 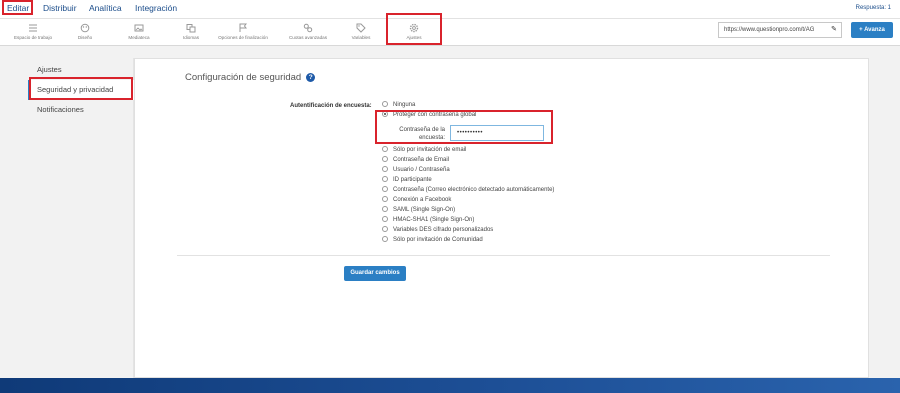 I want to click on survey-url-text: https://www.questionpro.com/t/AG, so click(x=769, y=30).